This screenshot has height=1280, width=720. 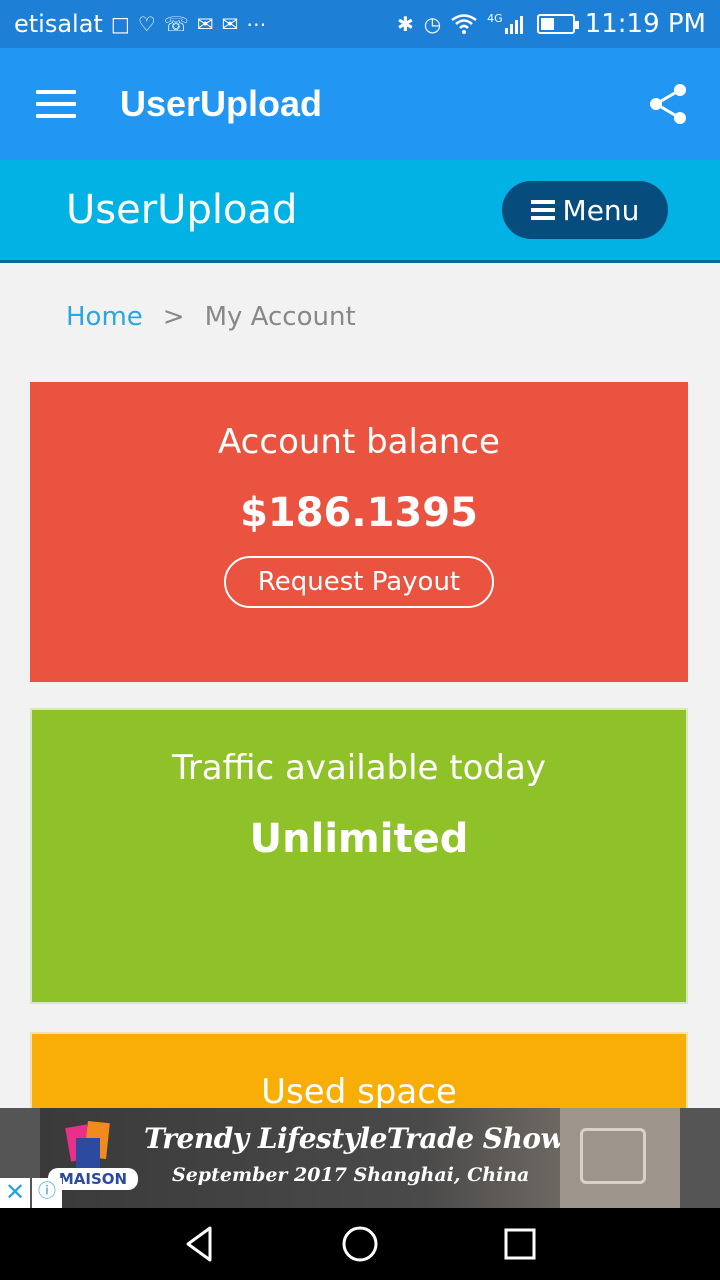 What do you see at coordinates (601, 210) in the screenshot?
I see `menu-button-label: Menu` at bounding box center [601, 210].